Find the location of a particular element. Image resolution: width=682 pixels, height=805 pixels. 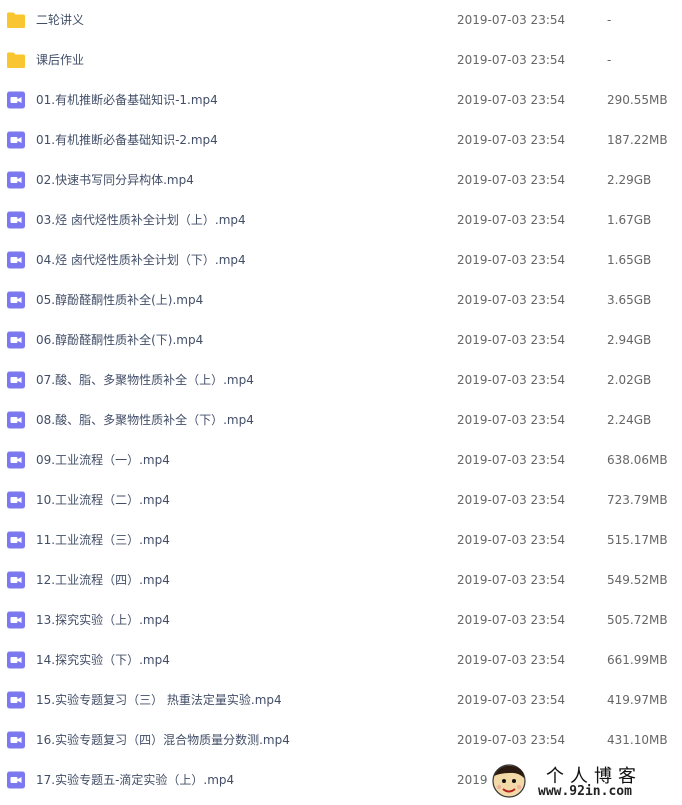

file-row: 05.醇酚醛酮性质补全(上).mp4 2019-07-03 23:54 3.65GB is located at coordinates (341, 300).